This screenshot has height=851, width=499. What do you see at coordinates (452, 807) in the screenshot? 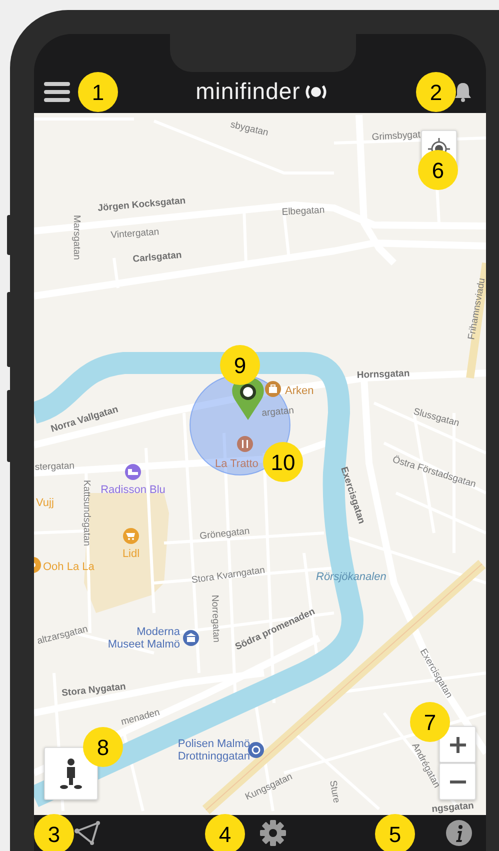
I see `street-label: ngsgatan` at bounding box center [452, 807].